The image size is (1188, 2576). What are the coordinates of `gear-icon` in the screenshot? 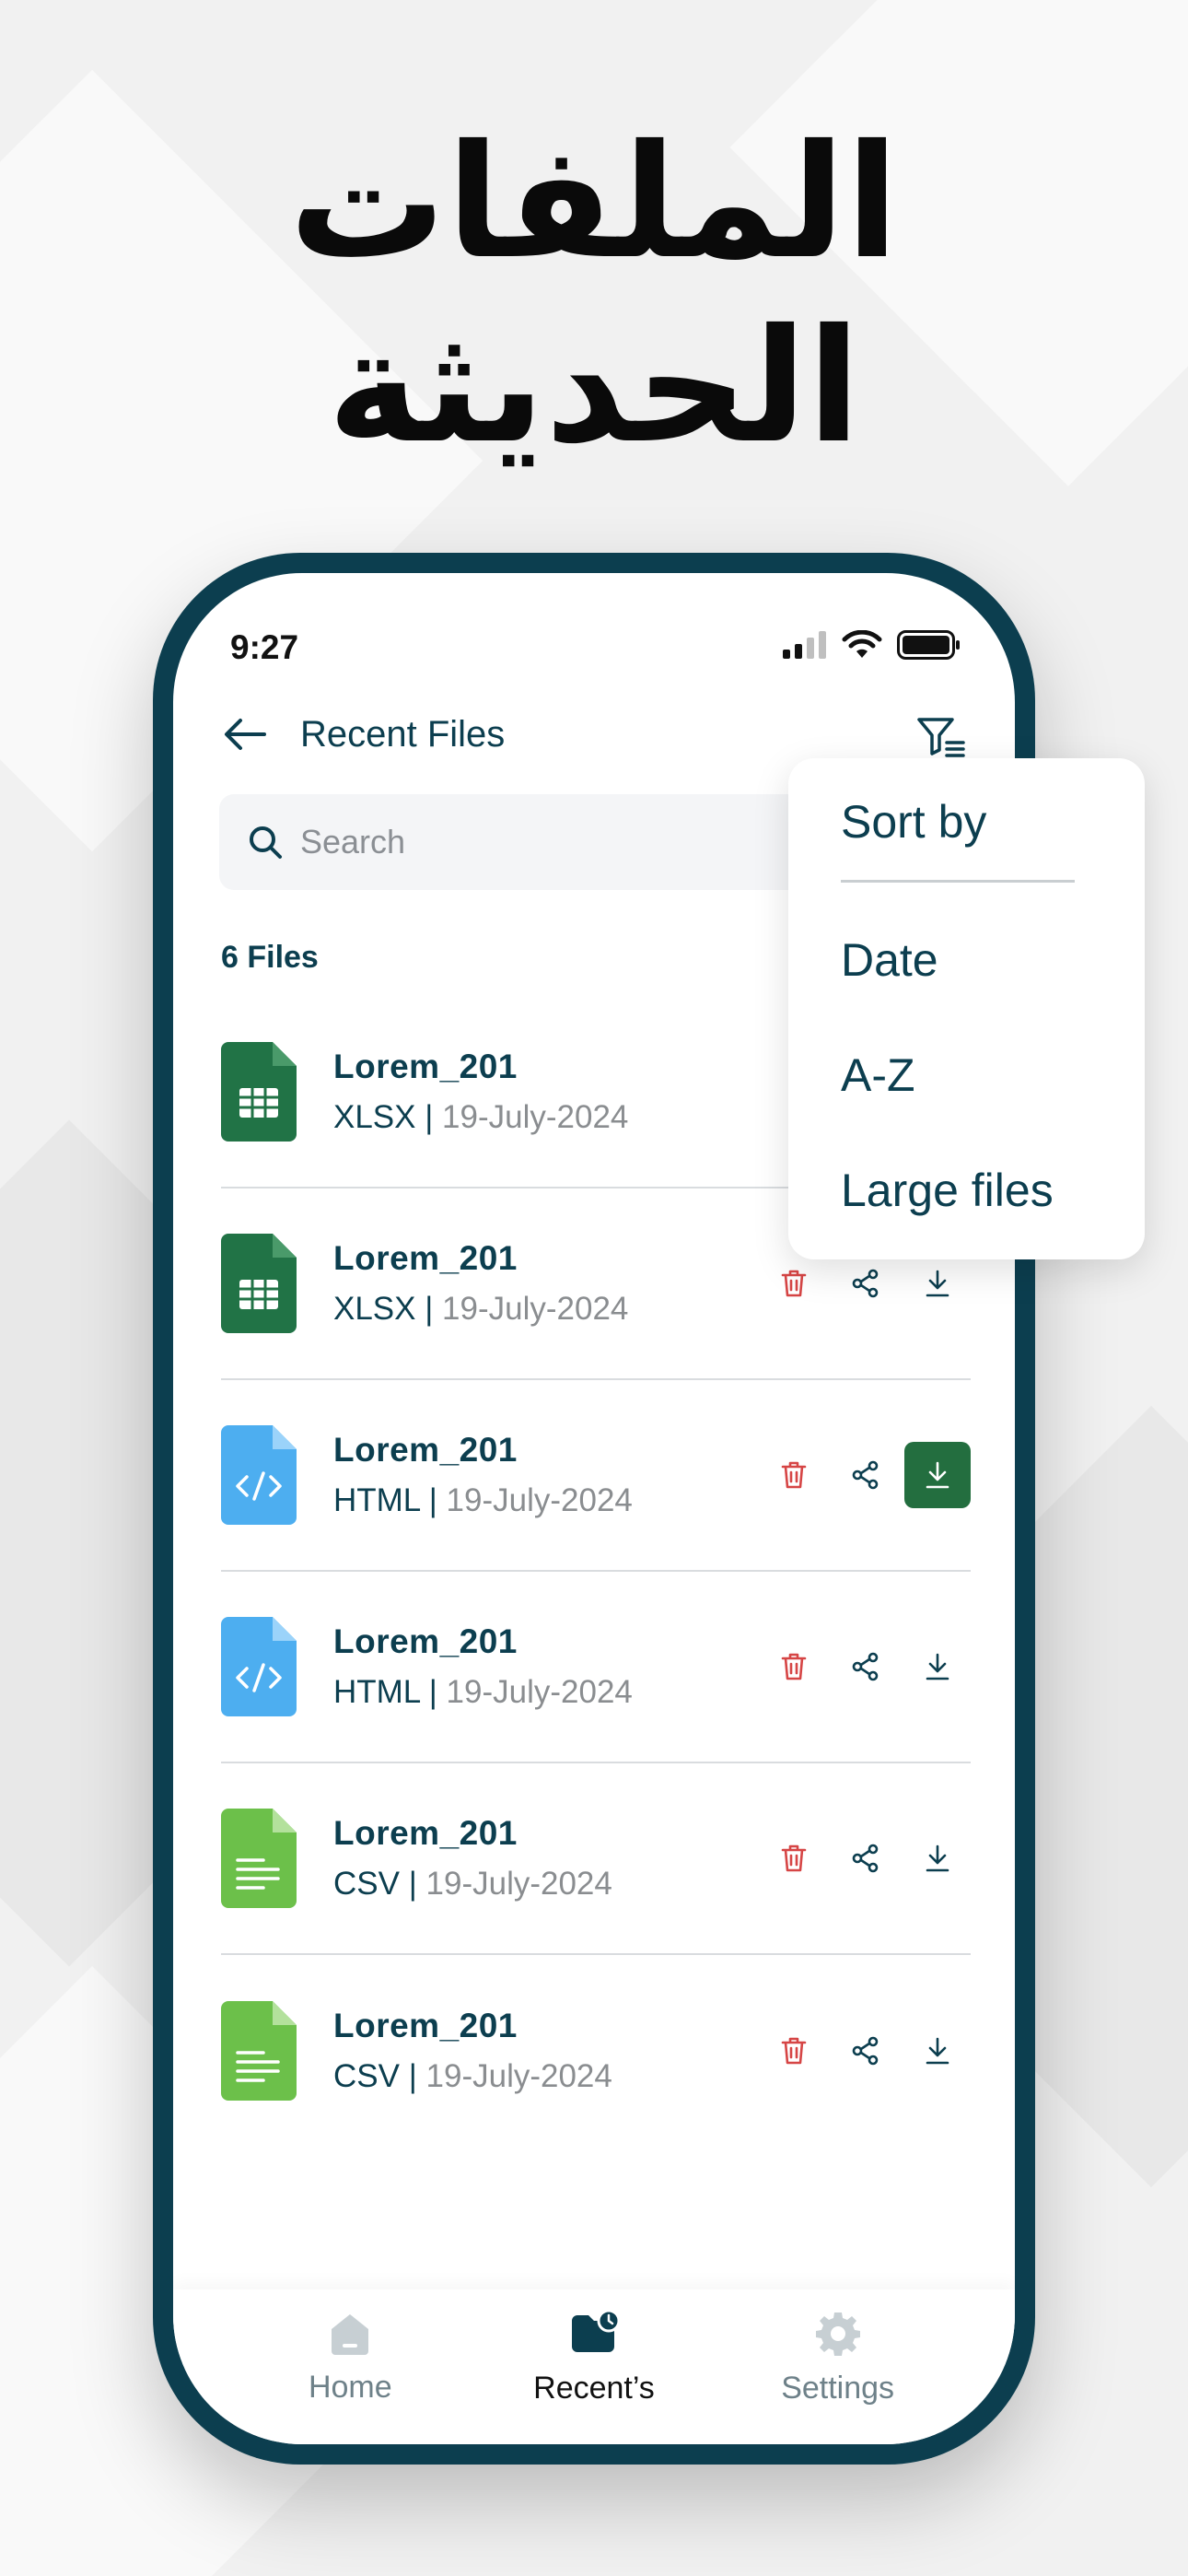 It's located at (838, 2334).